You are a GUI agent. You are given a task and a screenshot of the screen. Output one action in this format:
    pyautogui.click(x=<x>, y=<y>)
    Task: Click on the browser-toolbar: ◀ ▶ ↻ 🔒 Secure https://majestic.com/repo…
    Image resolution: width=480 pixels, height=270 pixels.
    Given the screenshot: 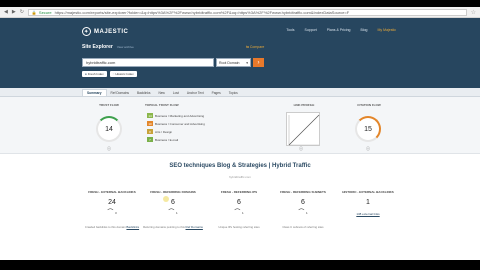 What is the action you would take?
    pyautogui.click(x=240, y=12)
    